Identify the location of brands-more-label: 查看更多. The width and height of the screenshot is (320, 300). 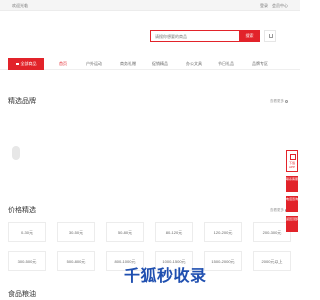
(277, 101).